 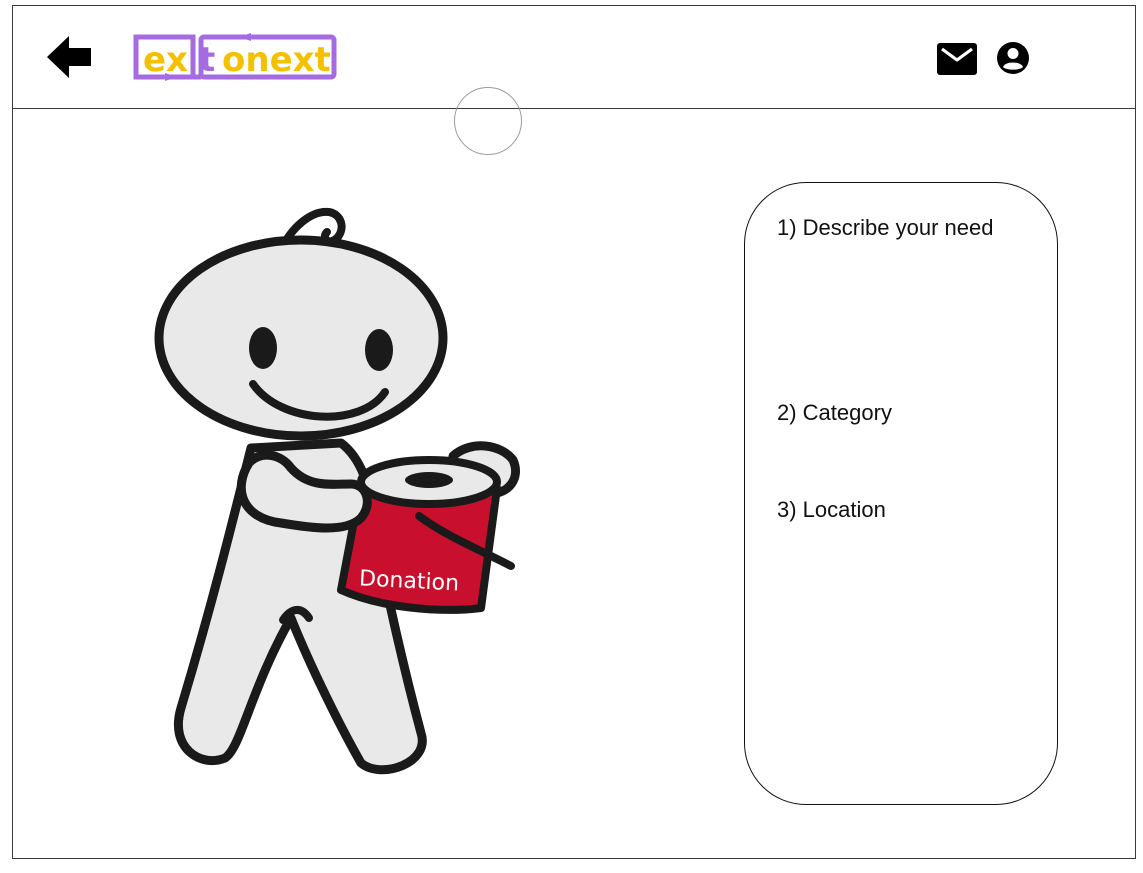 What do you see at coordinates (834, 413) in the screenshot?
I see `category-label: 2) Category` at bounding box center [834, 413].